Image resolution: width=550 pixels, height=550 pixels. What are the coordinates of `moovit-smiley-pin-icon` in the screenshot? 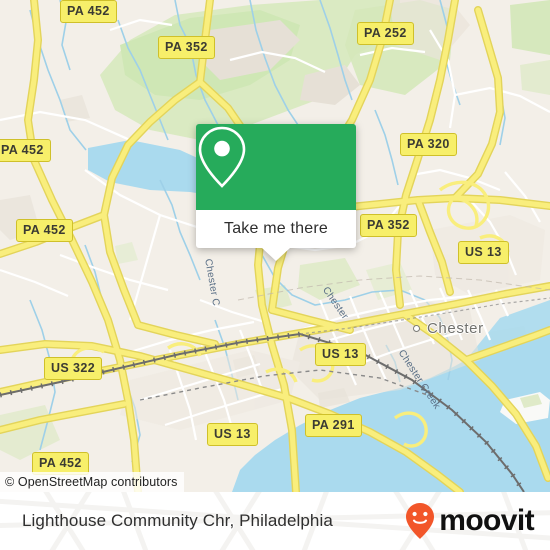 It's located at (420, 521).